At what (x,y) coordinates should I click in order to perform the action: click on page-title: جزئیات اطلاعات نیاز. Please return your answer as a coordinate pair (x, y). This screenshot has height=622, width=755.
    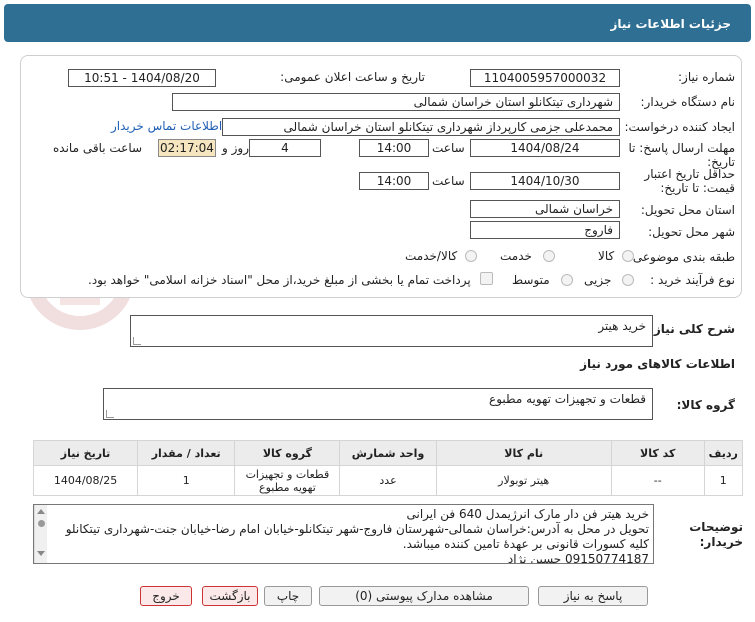
    Looking at the image, I should click on (670, 24).